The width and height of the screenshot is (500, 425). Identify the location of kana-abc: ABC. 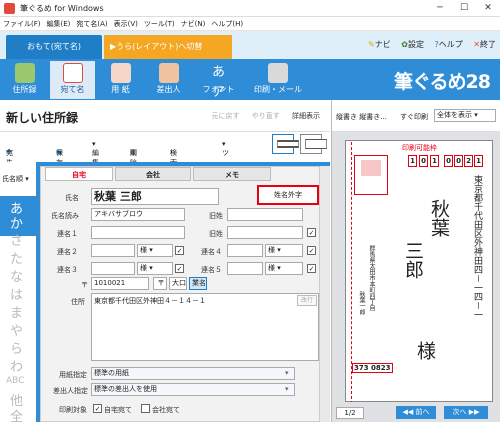
(15, 381).